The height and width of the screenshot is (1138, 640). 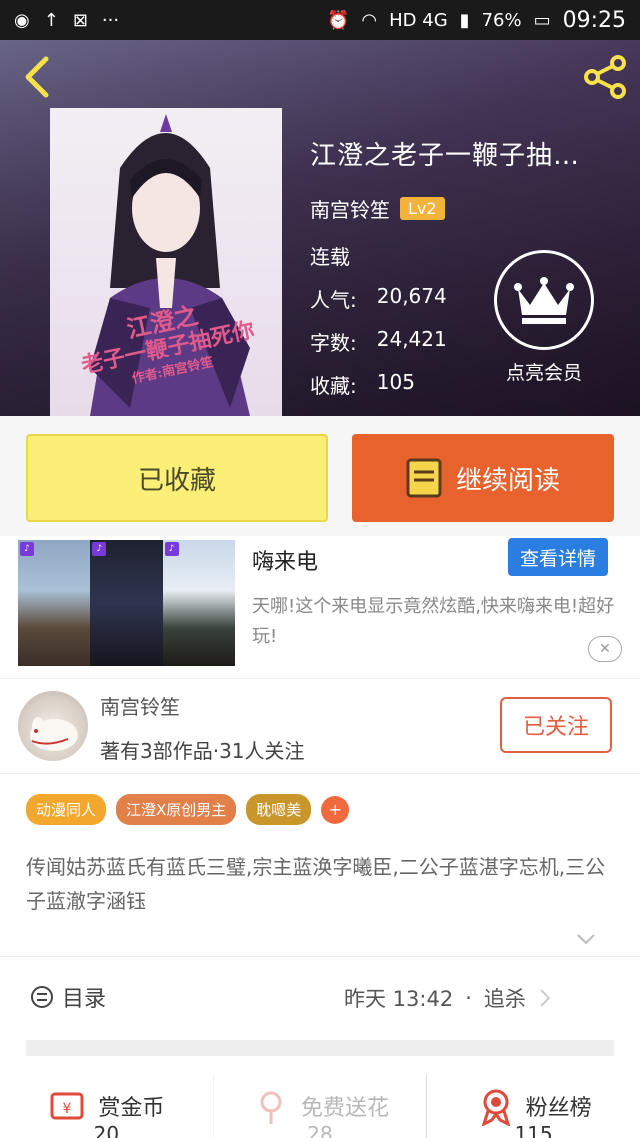 I want to click on vip-circle, so click(x=544, y=300).